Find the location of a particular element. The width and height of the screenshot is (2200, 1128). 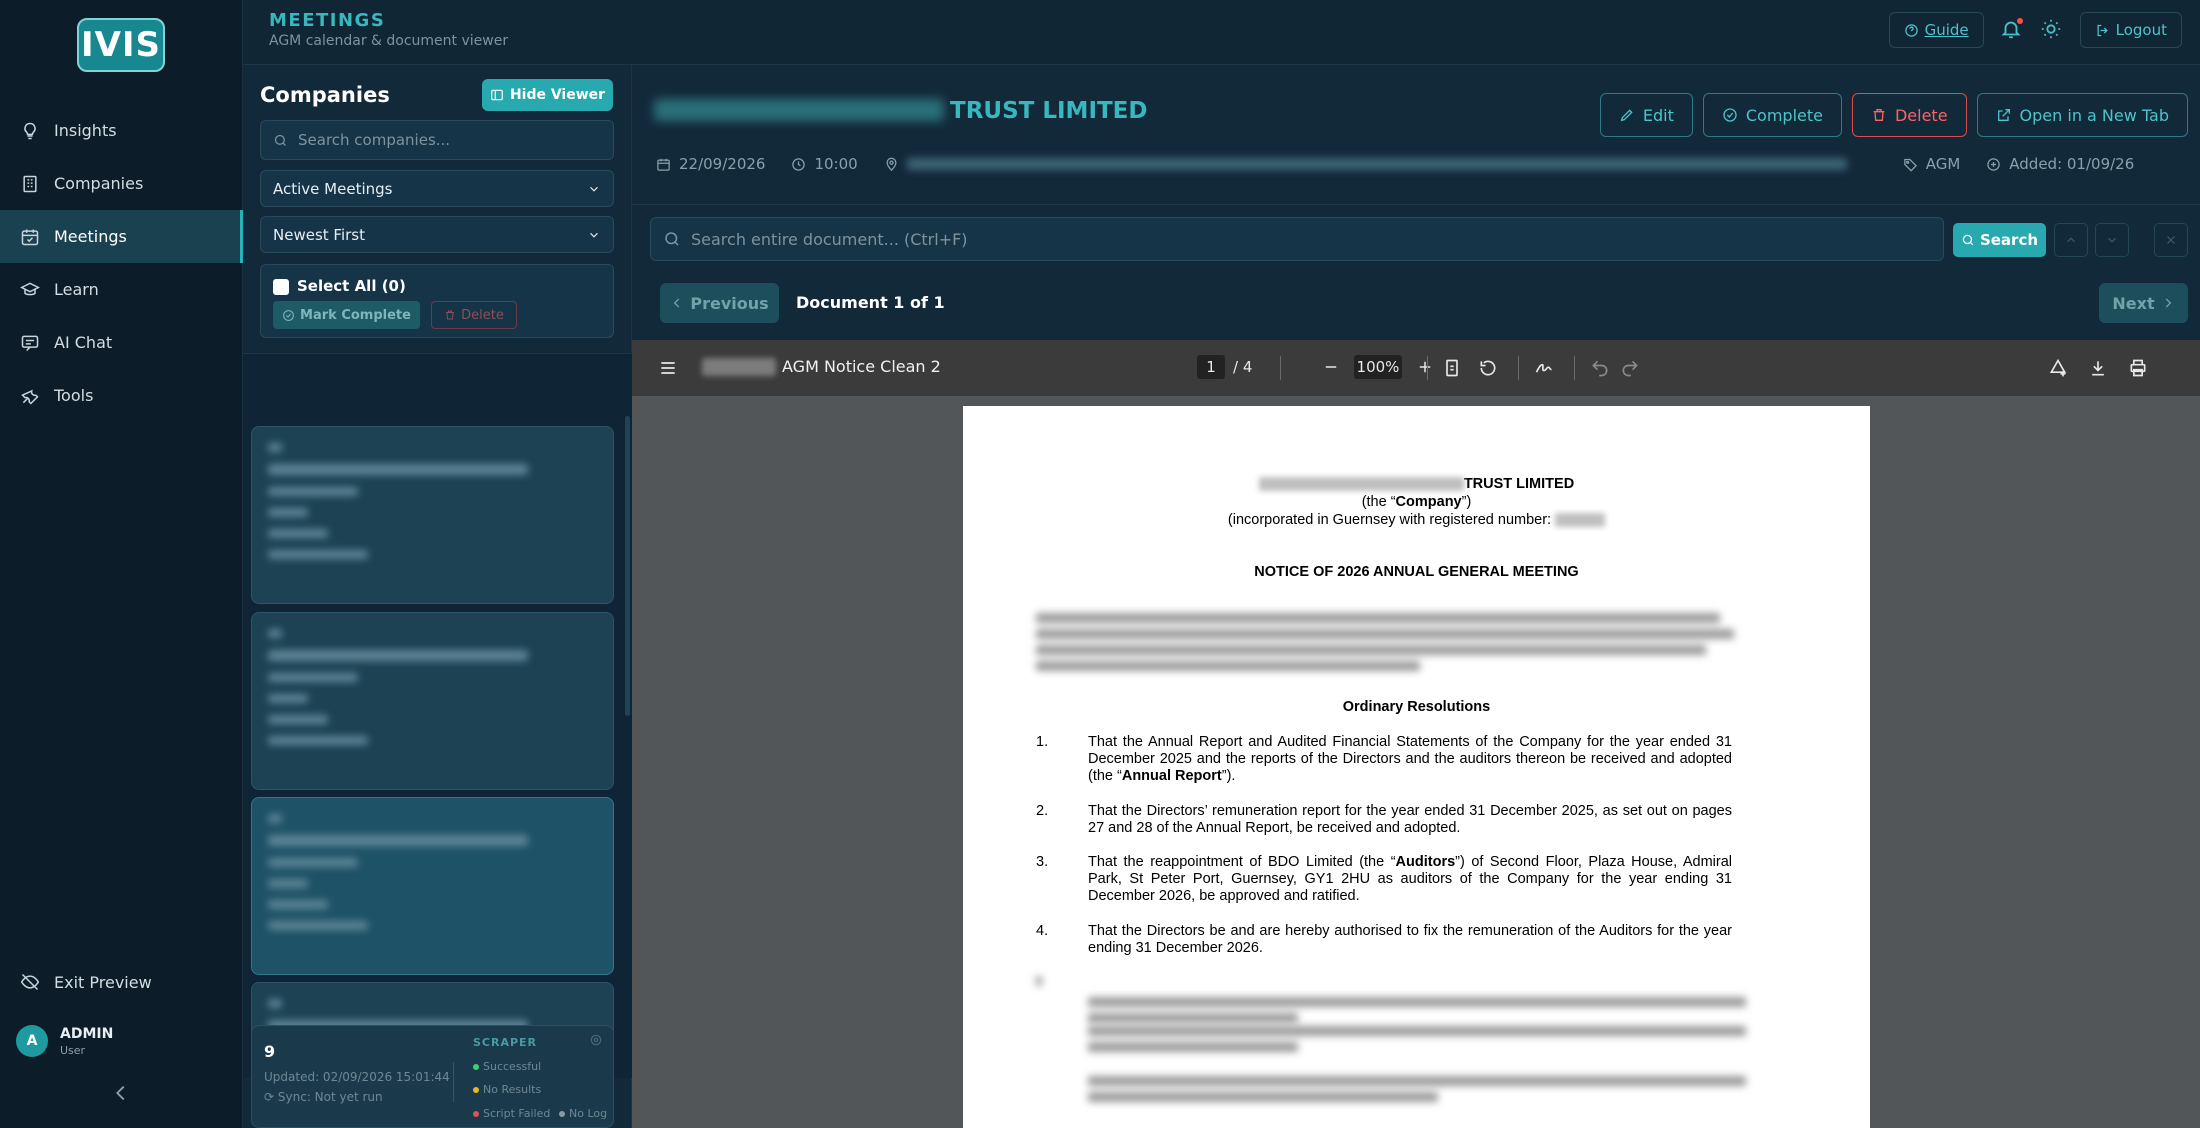

printer-icon is located at coordinates (2138, 368).